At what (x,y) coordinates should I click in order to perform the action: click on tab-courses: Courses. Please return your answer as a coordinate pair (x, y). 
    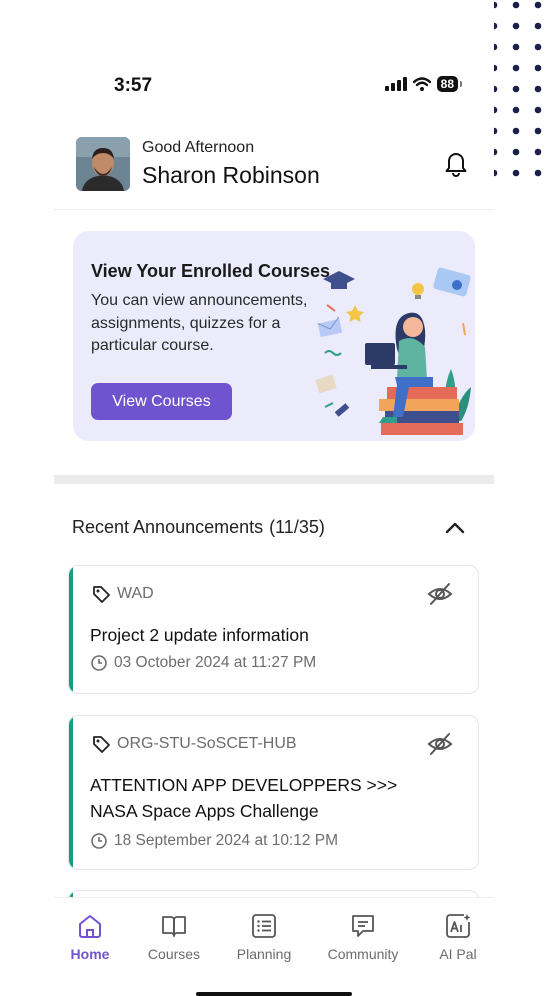
    Looking at the image, I should click on (174, 938).